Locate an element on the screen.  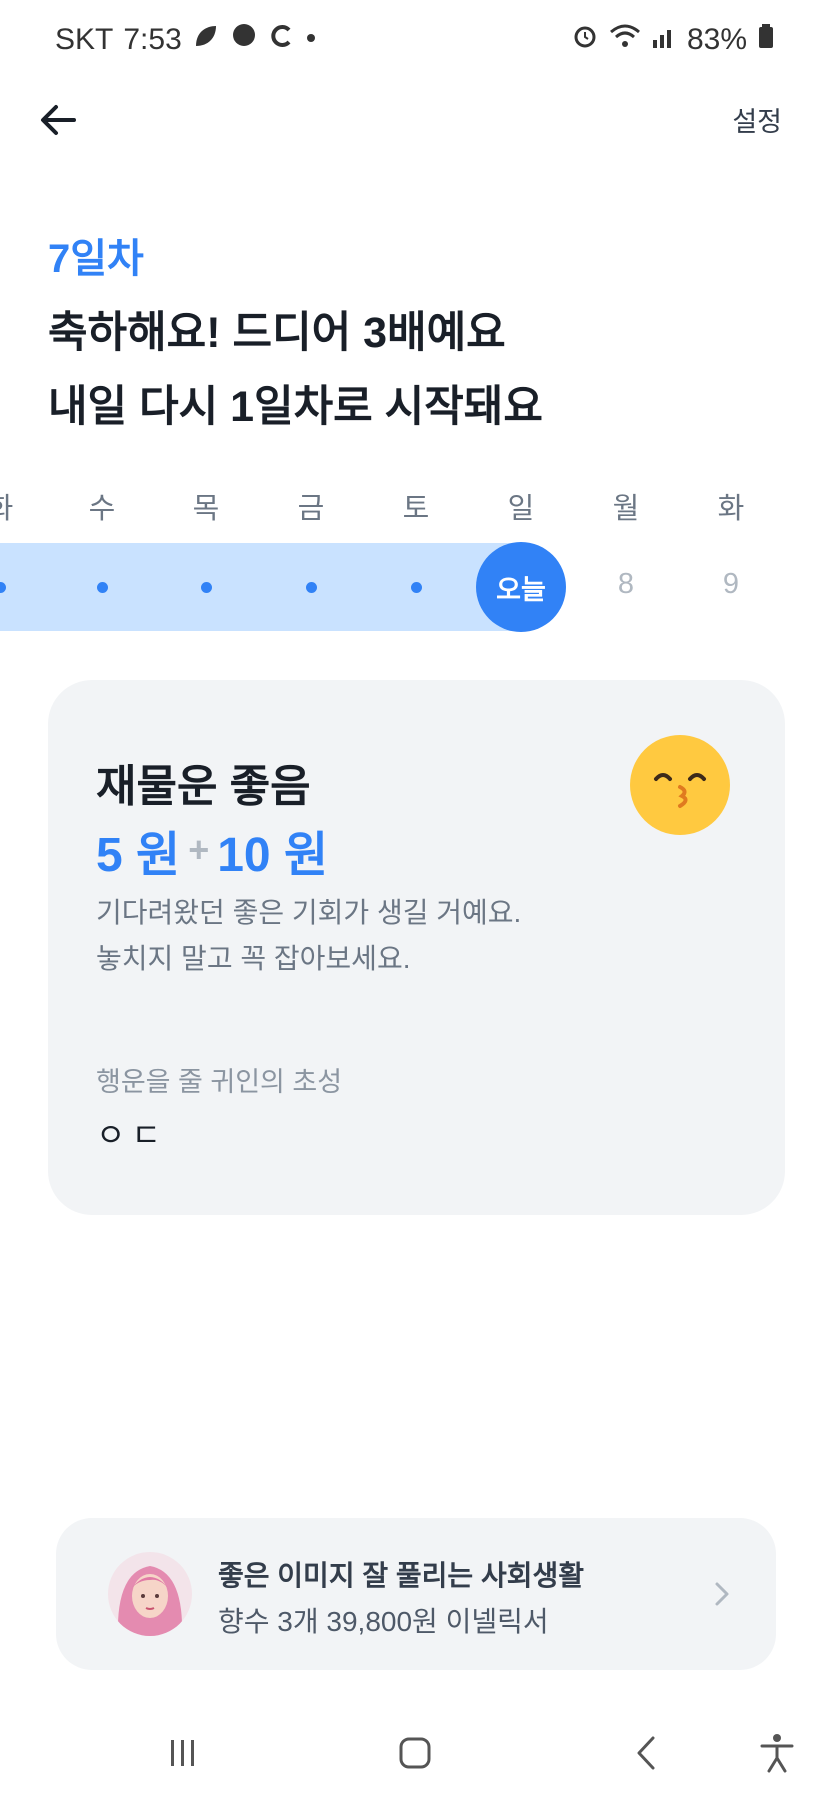
weekday-label: 일 is located at coordinates (521, 509).